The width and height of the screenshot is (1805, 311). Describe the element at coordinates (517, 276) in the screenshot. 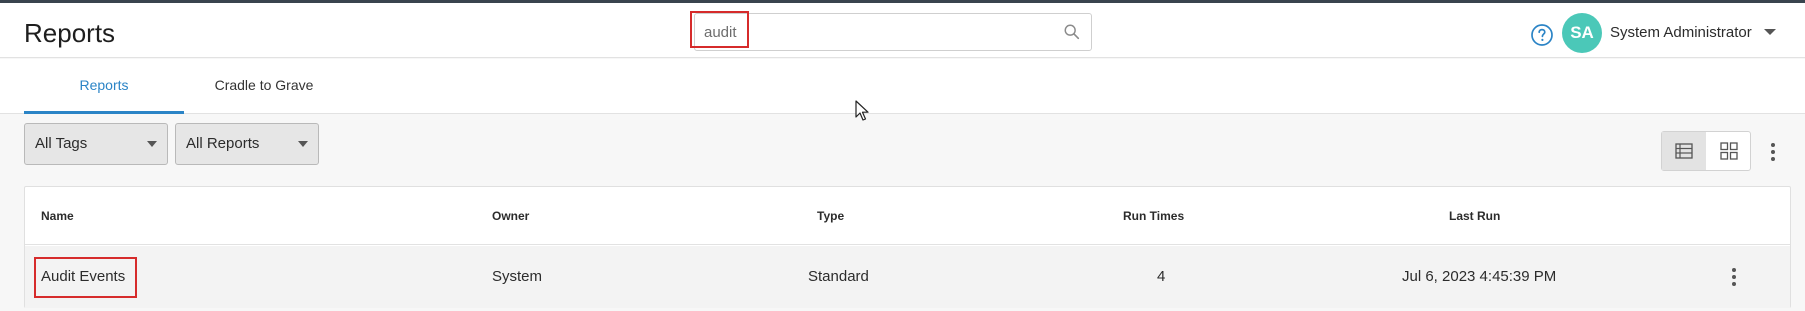

I see `report-owner: System` at that location.